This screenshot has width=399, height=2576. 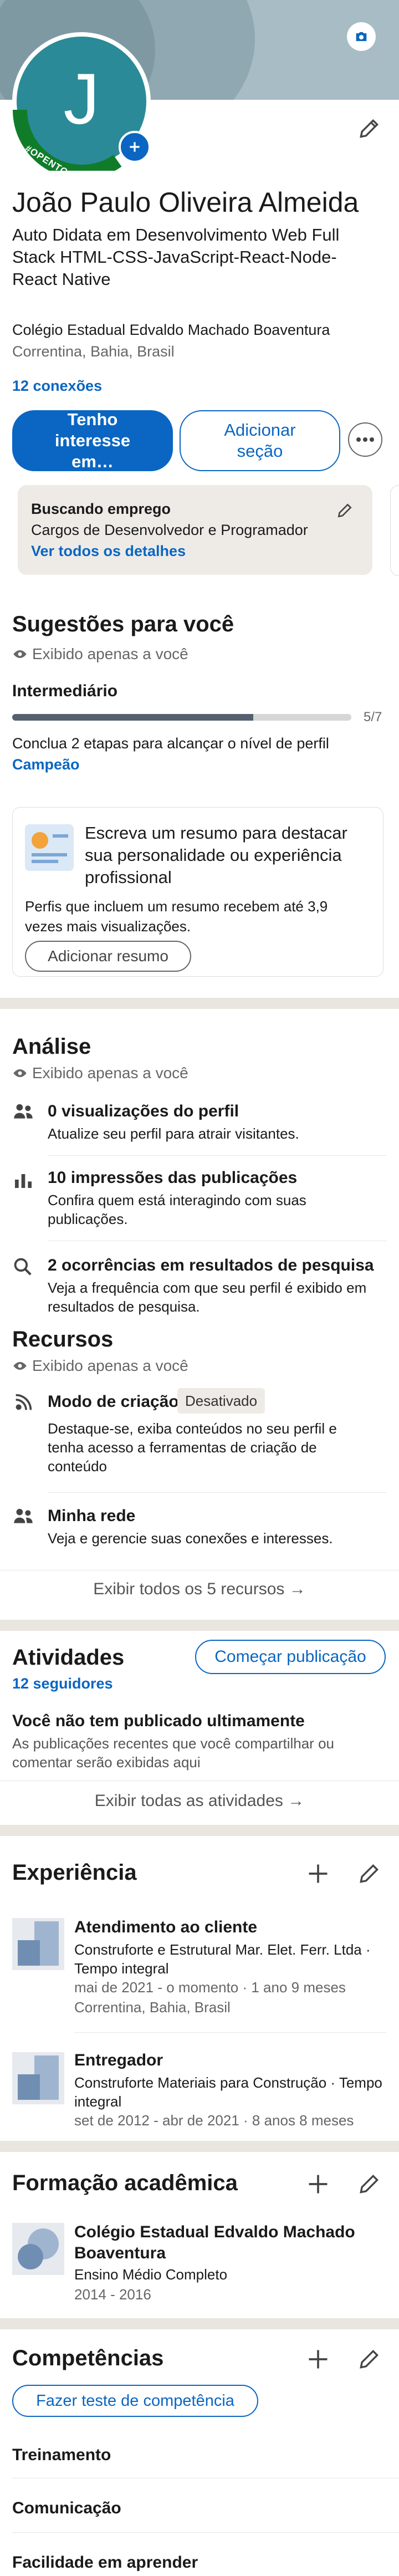 What do you see at coordinates (23, 1181) in the screenshot?
I see `bar-chart-icon` at bounding box center [23, 1181].